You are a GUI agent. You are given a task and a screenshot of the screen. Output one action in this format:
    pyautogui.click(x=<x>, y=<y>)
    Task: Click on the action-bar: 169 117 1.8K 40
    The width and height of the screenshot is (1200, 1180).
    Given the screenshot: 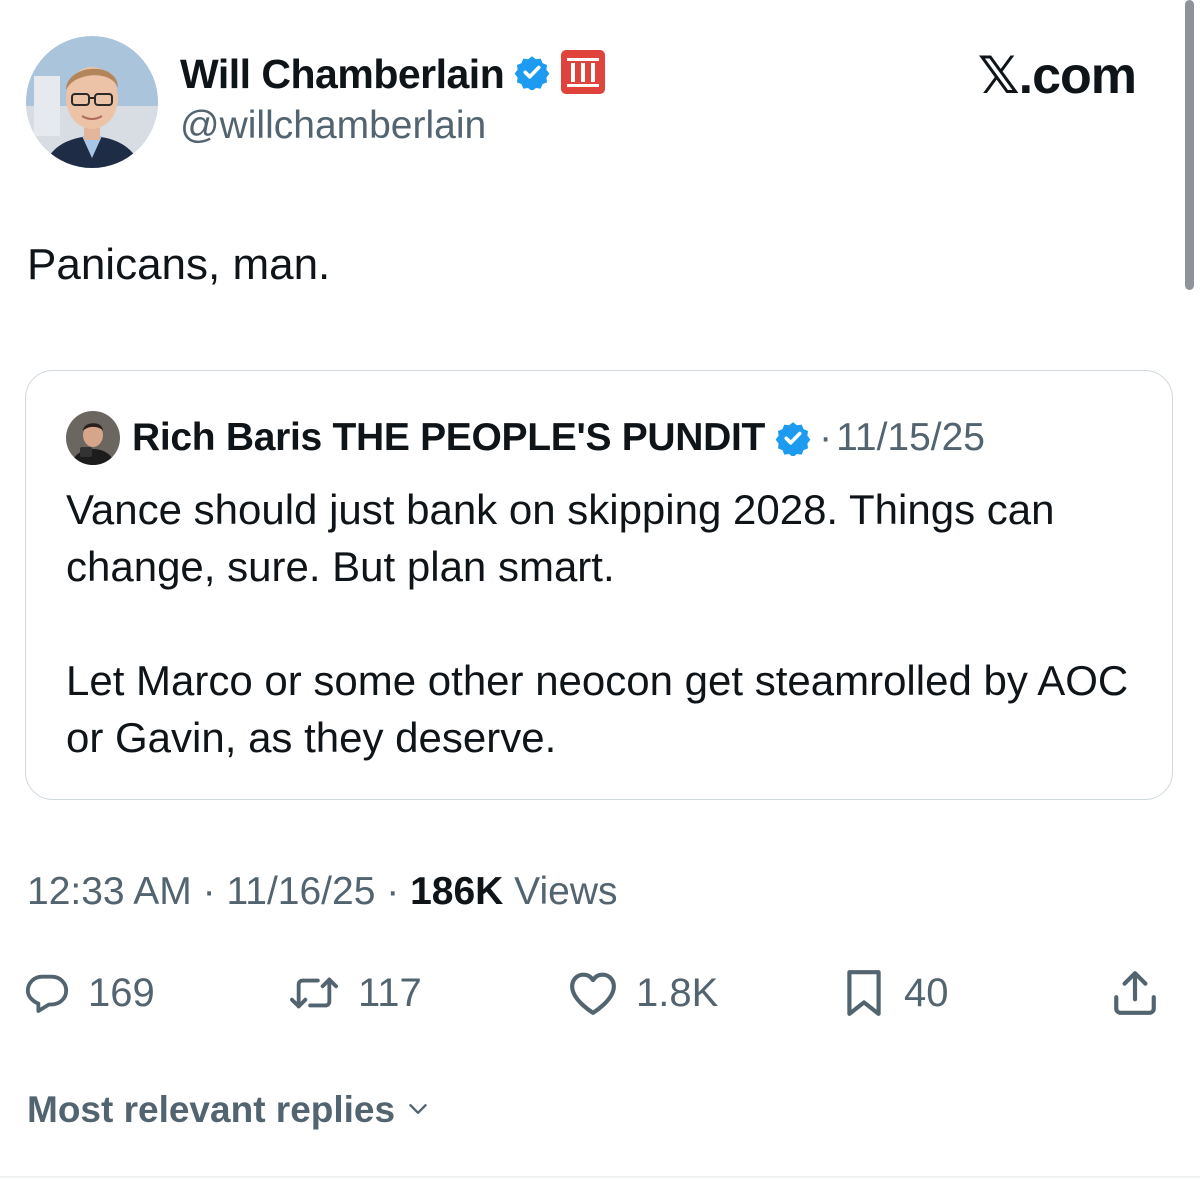 What is the action you would take?
    pyautogui.click(x=600, y=993)
    